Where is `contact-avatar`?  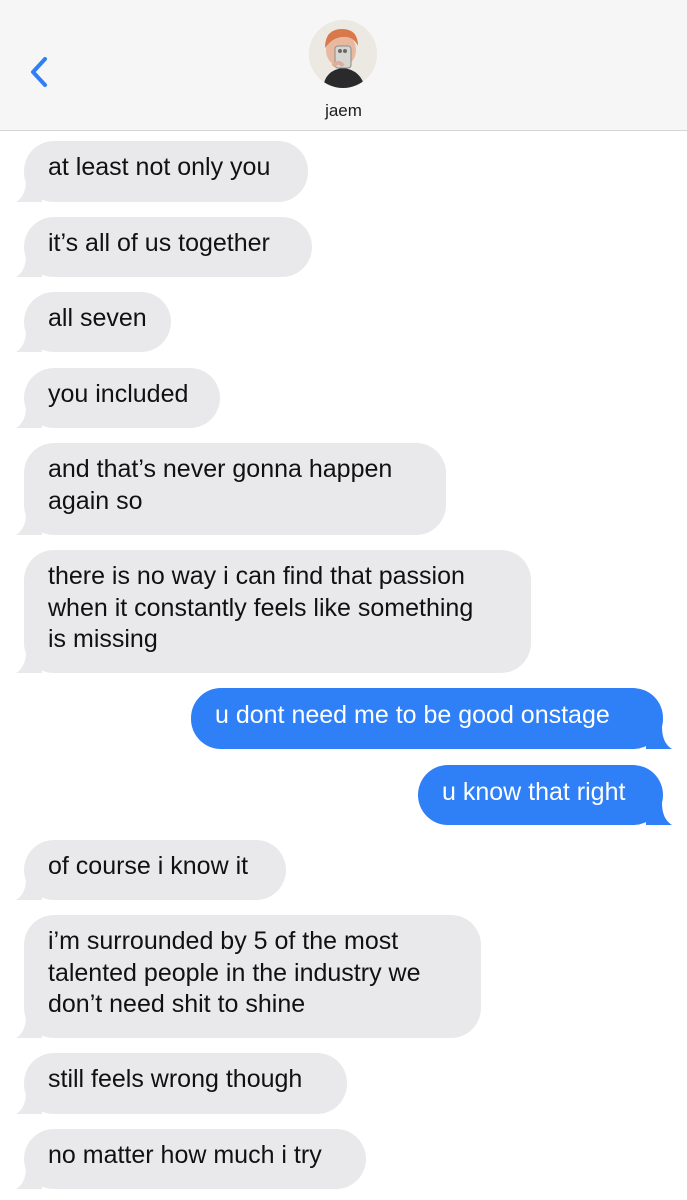 contact-avatar is located at coordinates (343, 54).